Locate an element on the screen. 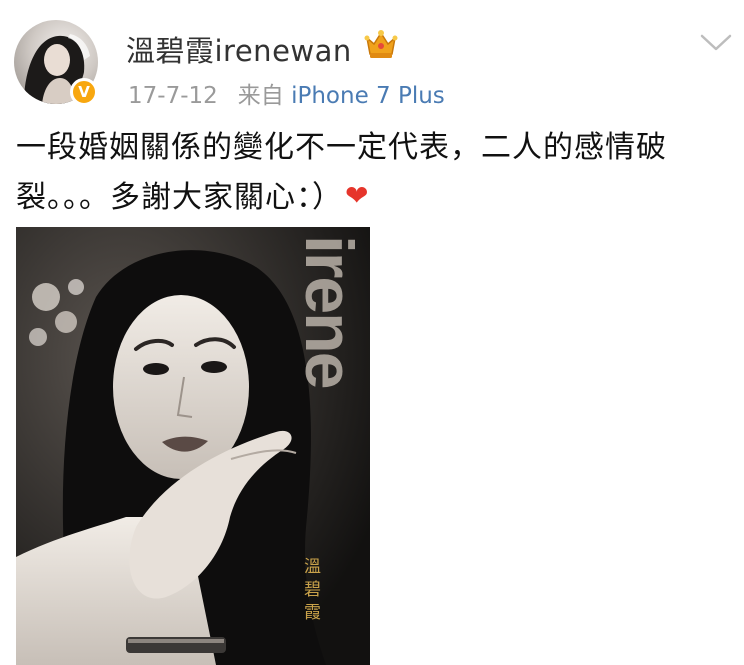  post-text-block: 一段婚姻關係的變化不一定代表，二人的感情破裂。。。多謝大家關心：）❤ is located at coordinates (366, 173).